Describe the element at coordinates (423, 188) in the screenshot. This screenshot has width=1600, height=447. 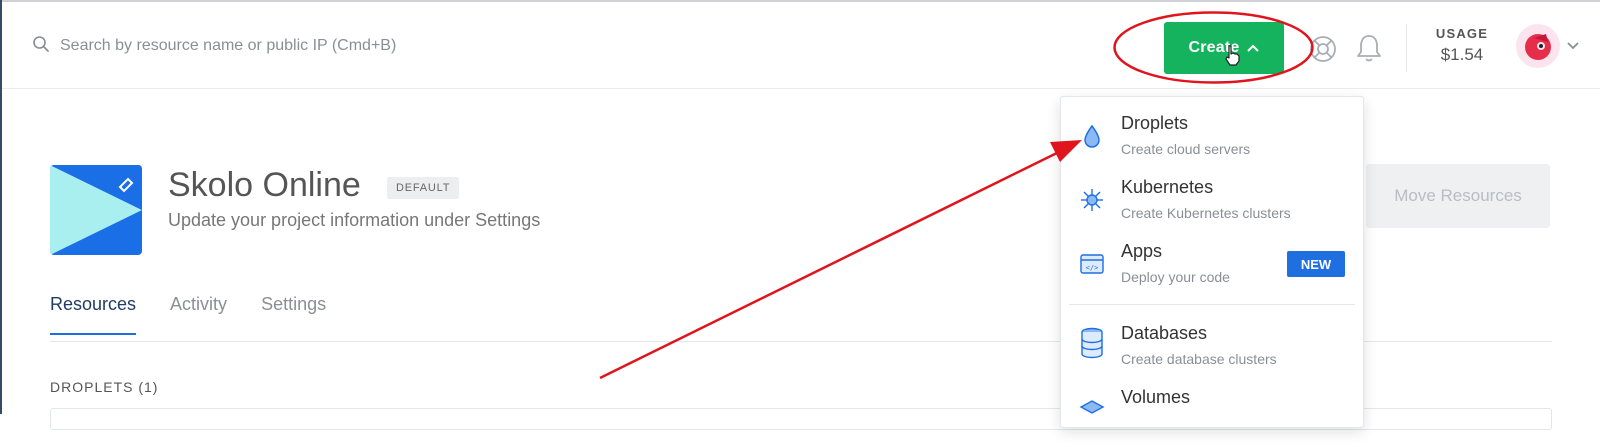
I see `default-badge: DEFAULT` at that location.